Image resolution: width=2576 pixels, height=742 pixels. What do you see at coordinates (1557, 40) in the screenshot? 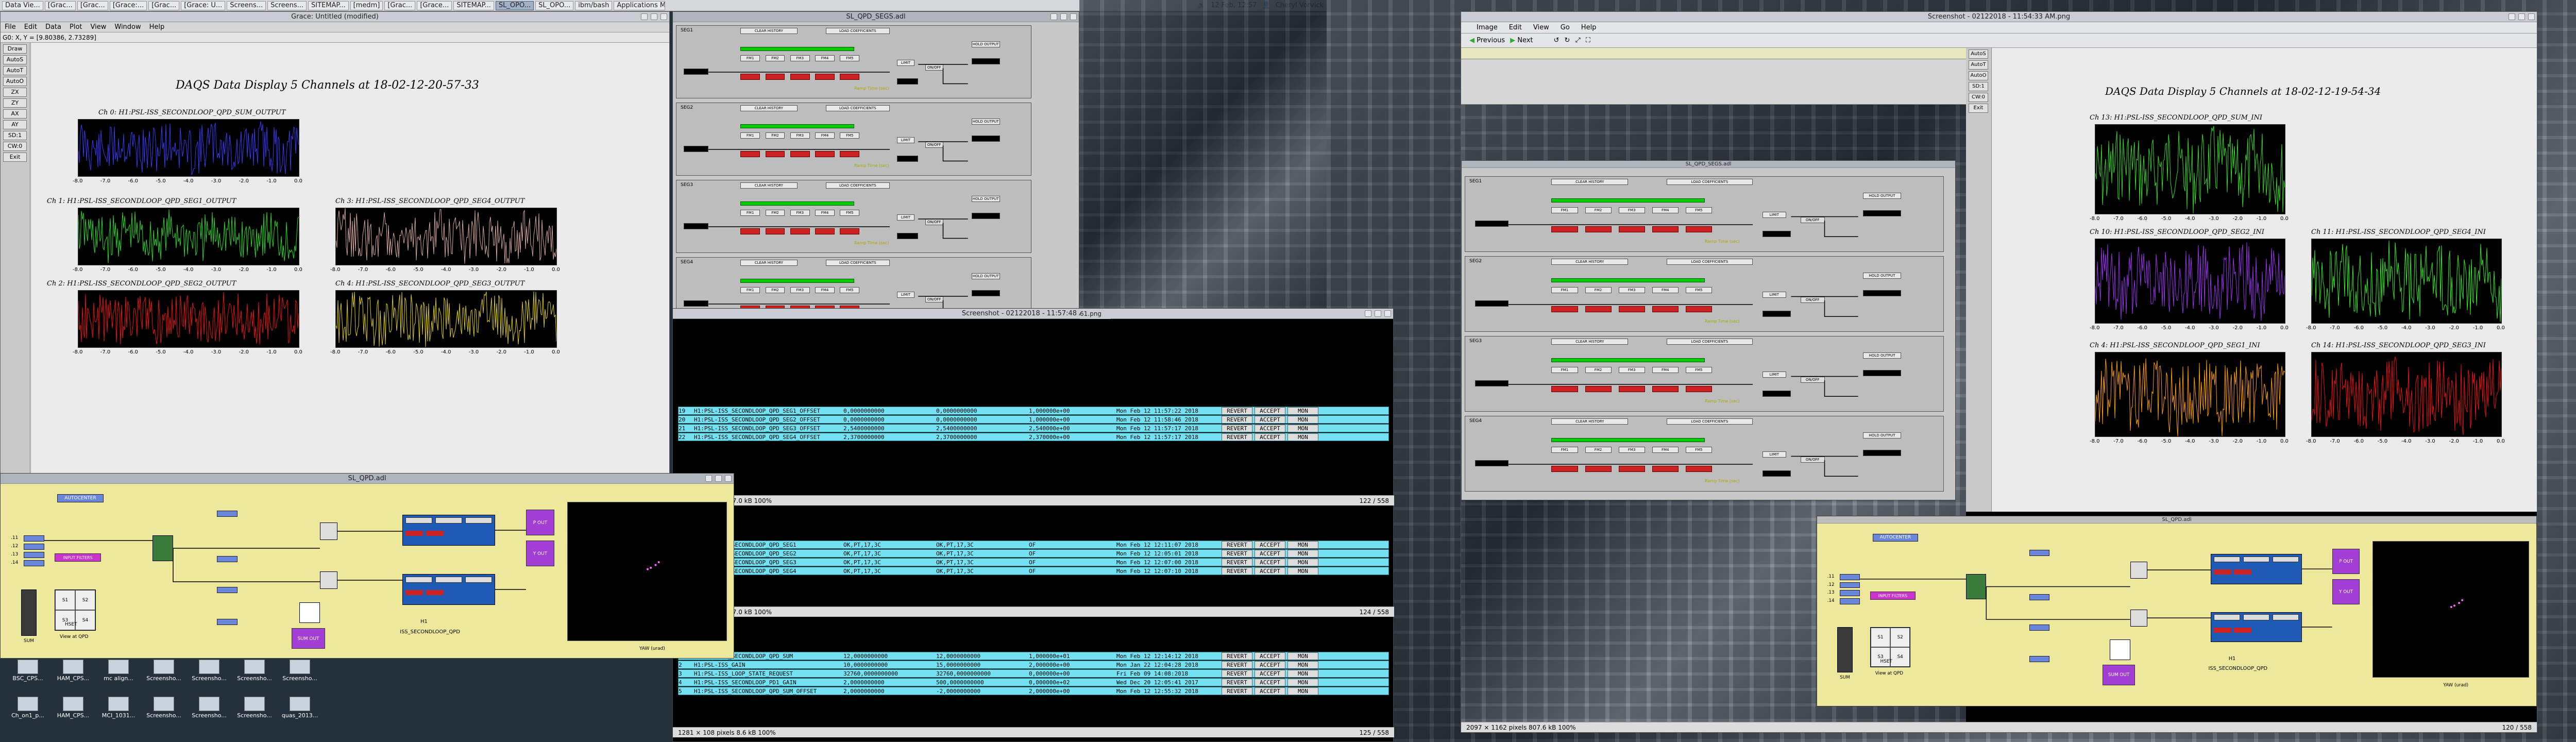
I see `rotate-left-icon: ↺` at bounding box center [1557, 40].